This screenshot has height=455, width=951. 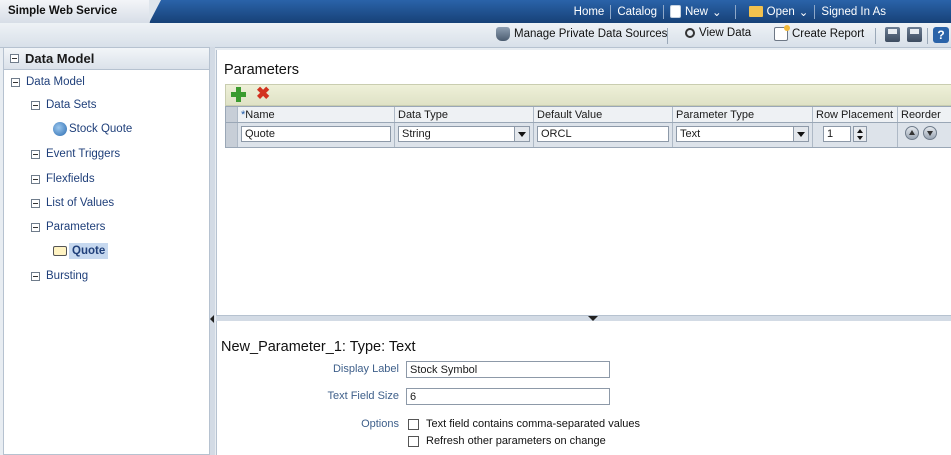 I want to click on parameter-icon, so click(x=60, y=251).